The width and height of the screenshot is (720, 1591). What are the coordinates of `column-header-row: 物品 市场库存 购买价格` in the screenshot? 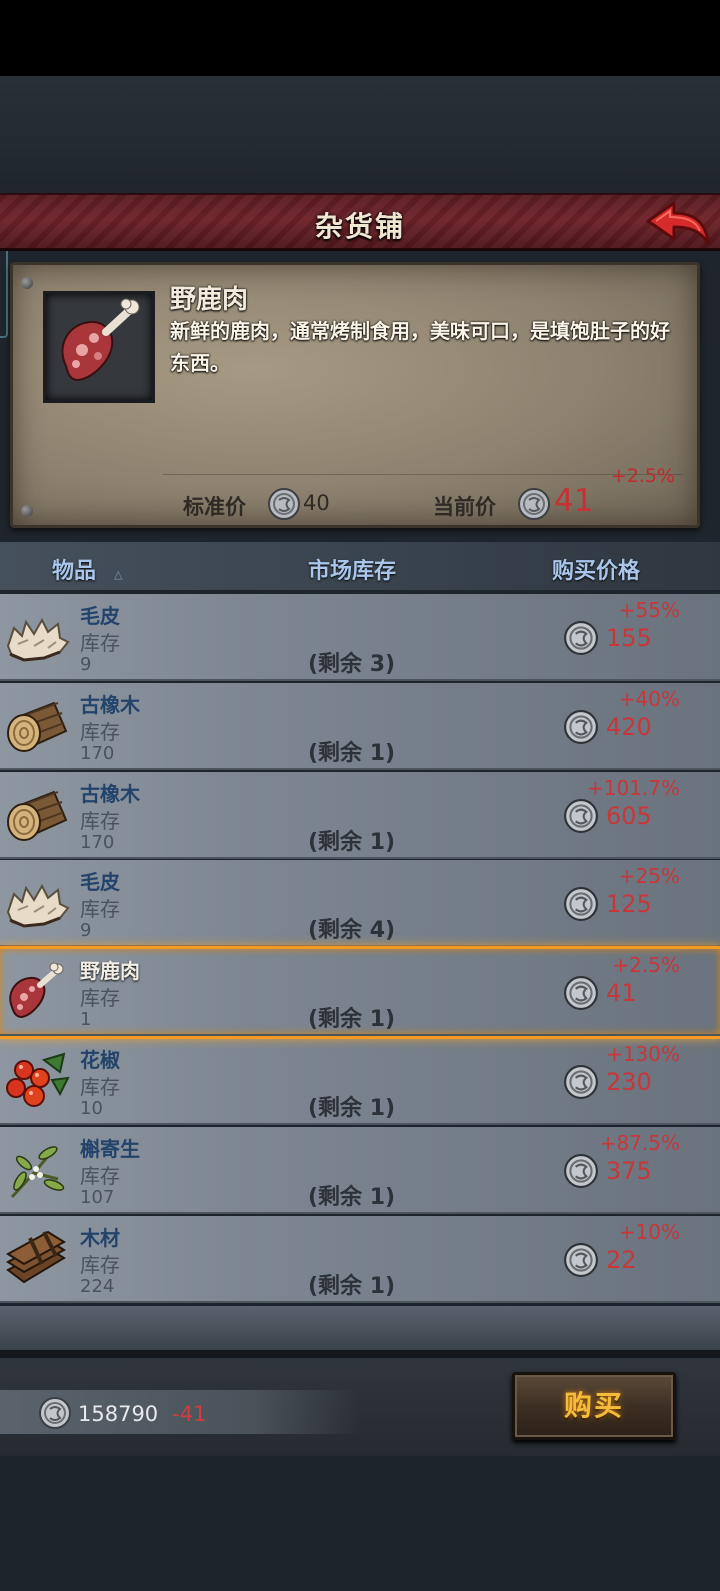 It's located at (360, 566).